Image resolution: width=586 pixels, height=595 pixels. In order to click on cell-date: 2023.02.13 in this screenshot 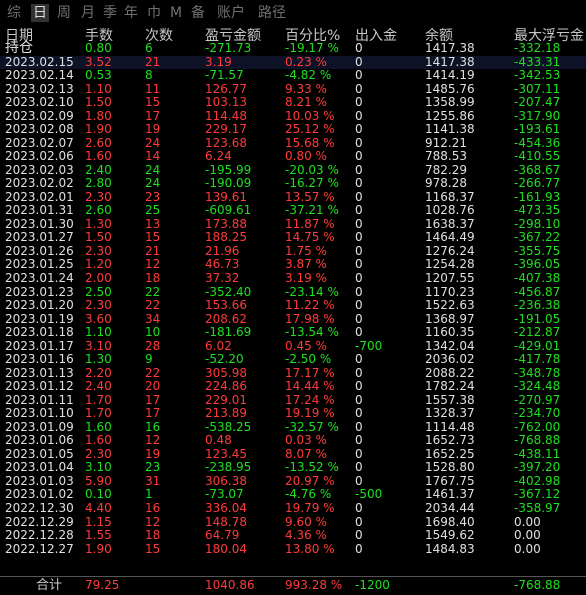, I will do `click(39, 88)`.